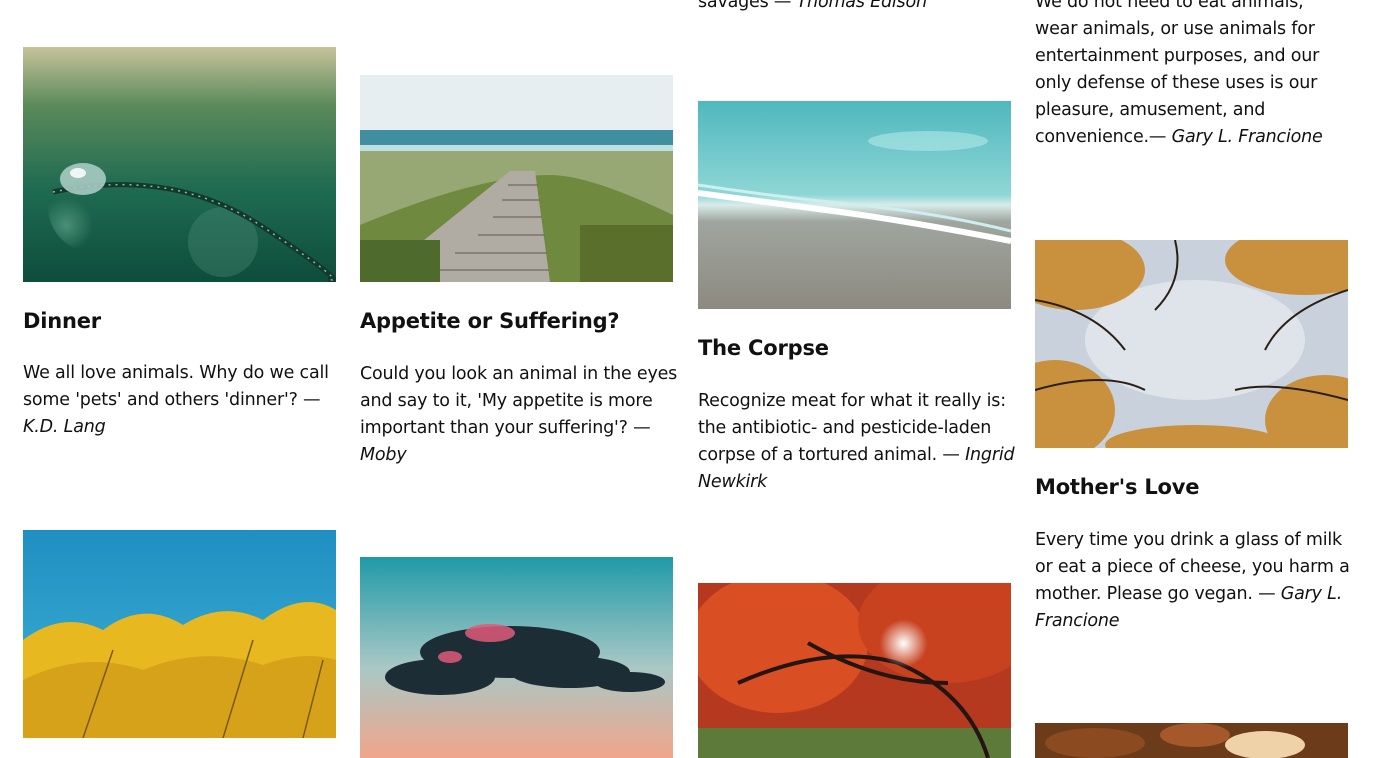  Describe the element at coordinates (1247, 137) in the screenshot. I see `partial-quote-author: Gary L. Francione` at that location.